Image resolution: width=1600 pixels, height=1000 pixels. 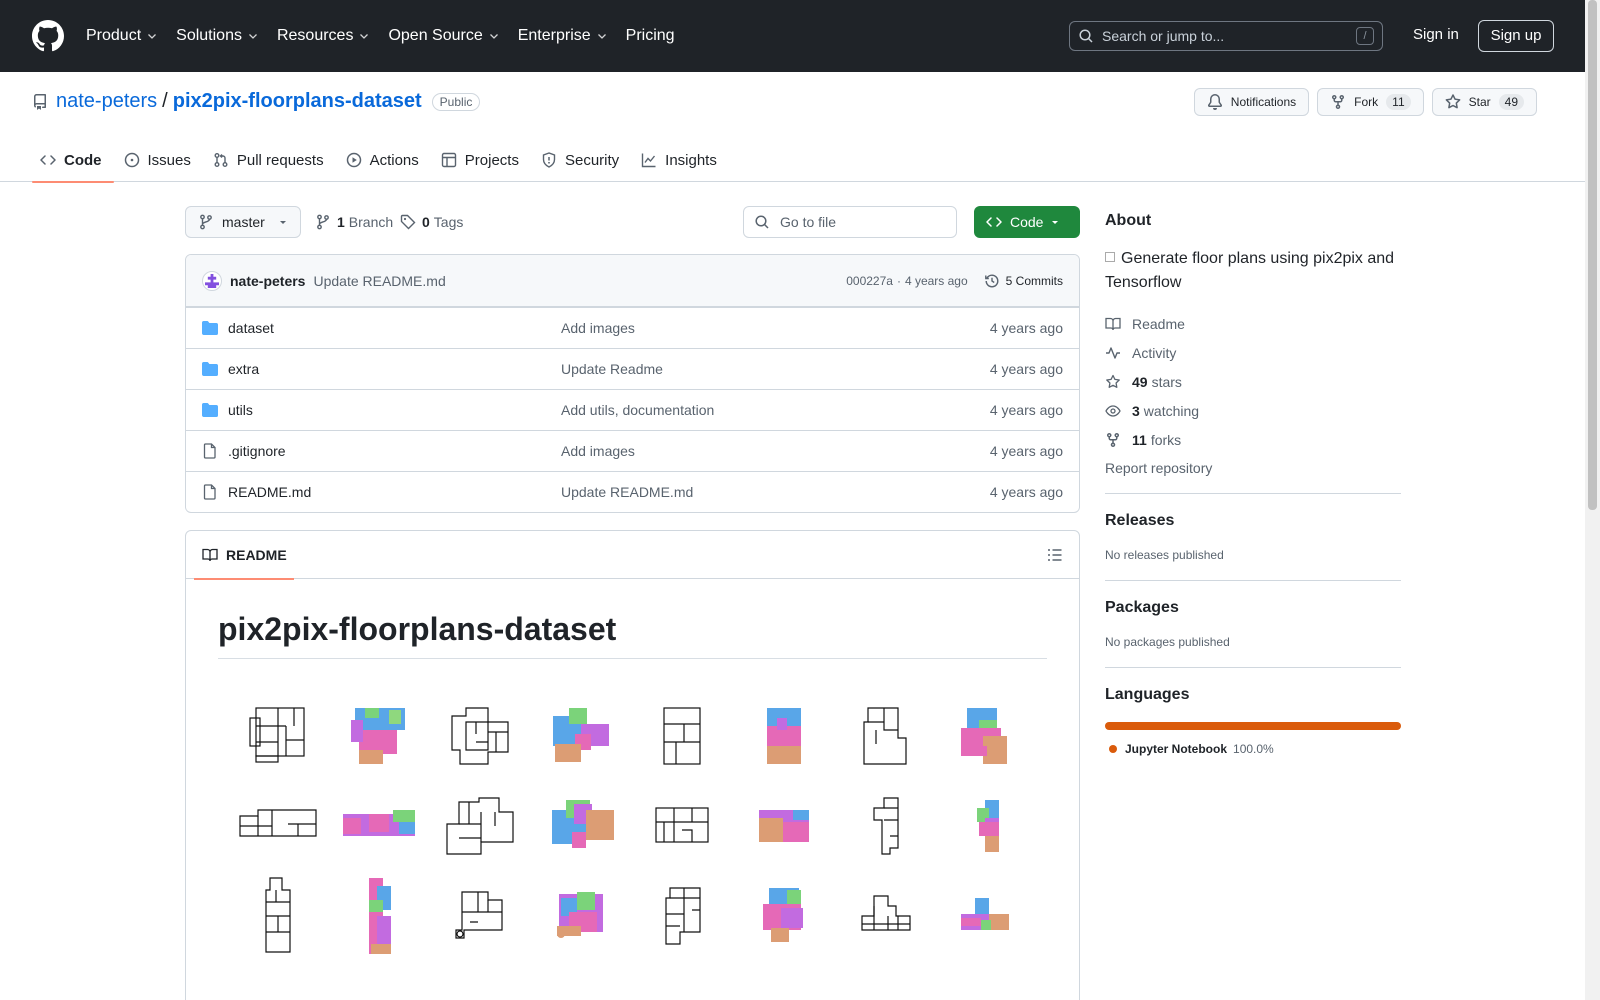 What do you see at coordinates (159, 160) in the screenshot?
I see `tab-issues: Issues` at bounding box center [159, 160].